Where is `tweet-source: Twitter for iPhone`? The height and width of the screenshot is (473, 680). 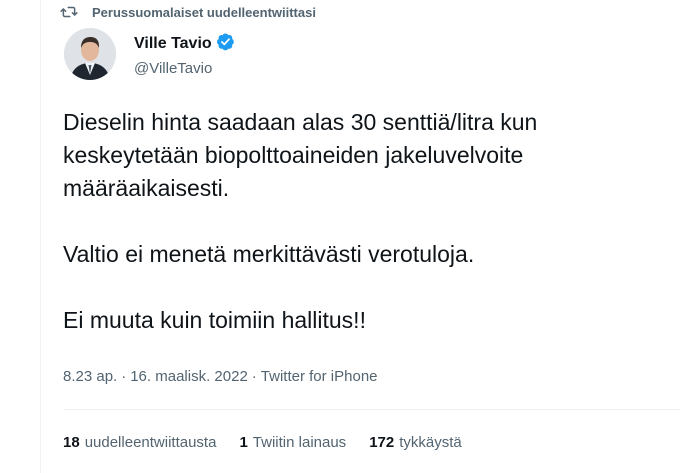
tweet-source: Twitter for iPhone is located at coordinates (319, 376).